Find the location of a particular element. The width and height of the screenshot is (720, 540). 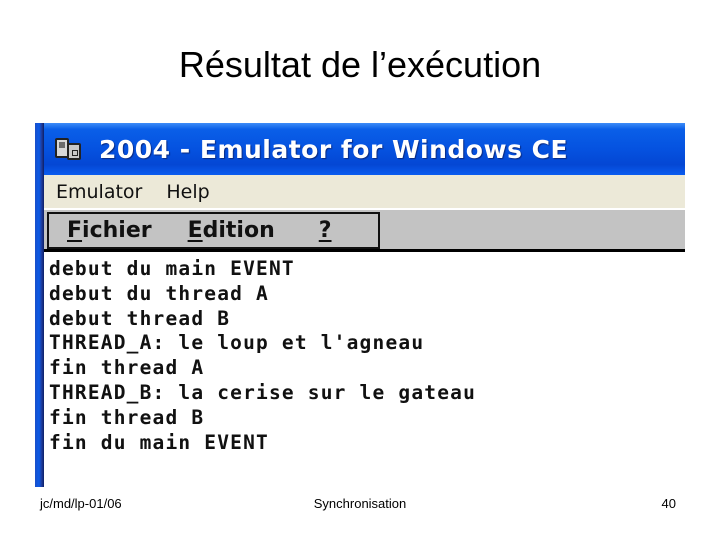

accesskey-e: E is located at coordinates (195, 230).